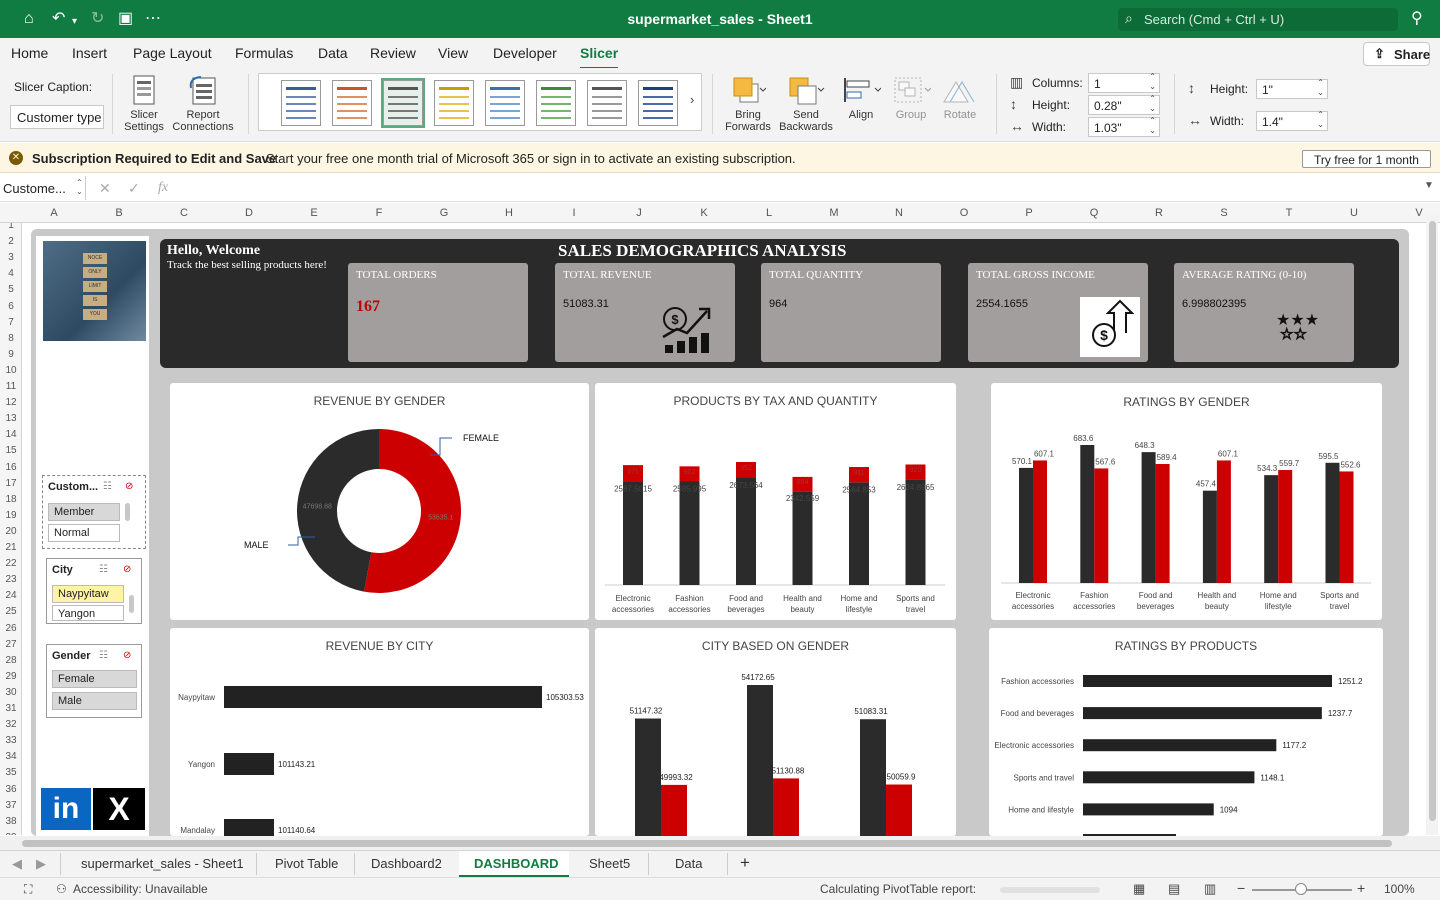 This screenshot has width=1440, height=900. I want to click on columns-input: 1, so click(1124, 82).